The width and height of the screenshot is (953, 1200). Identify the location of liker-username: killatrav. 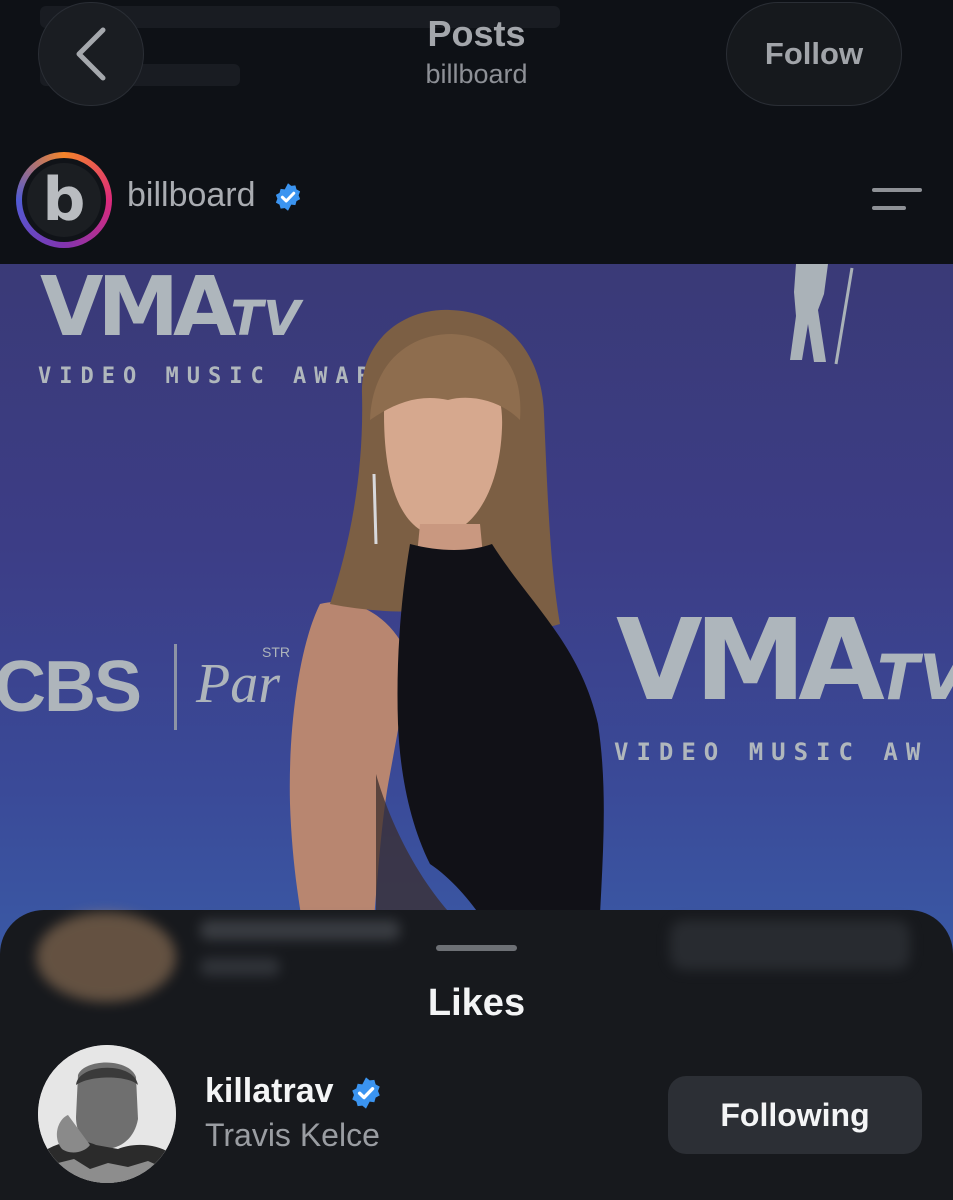
(269, 1091).